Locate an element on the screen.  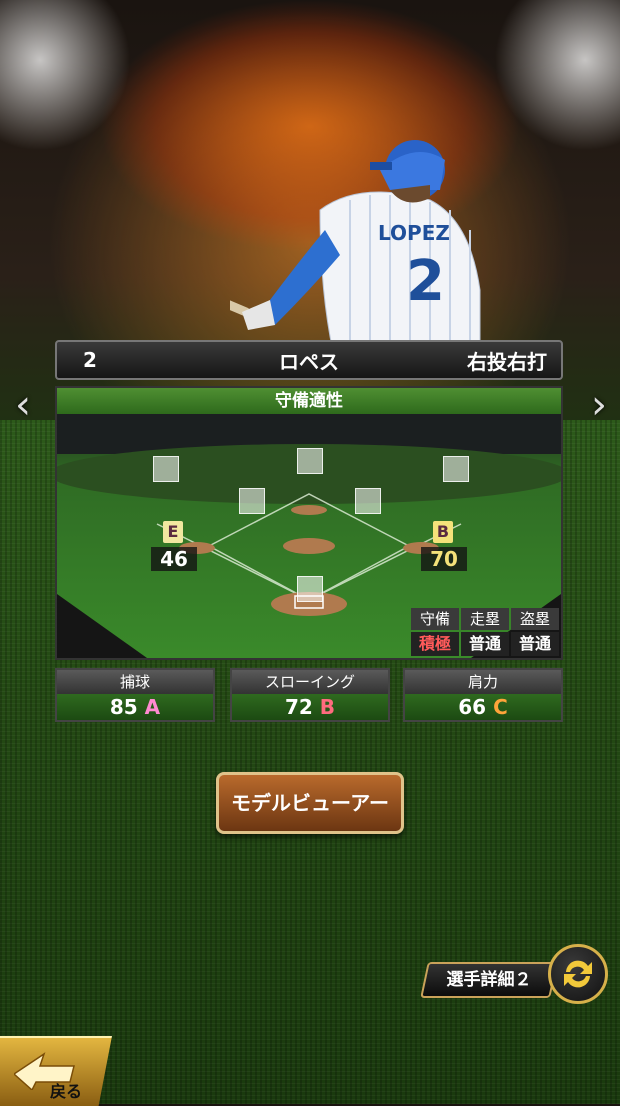
defense-header: 守備 is located at coordinates (435, 619).